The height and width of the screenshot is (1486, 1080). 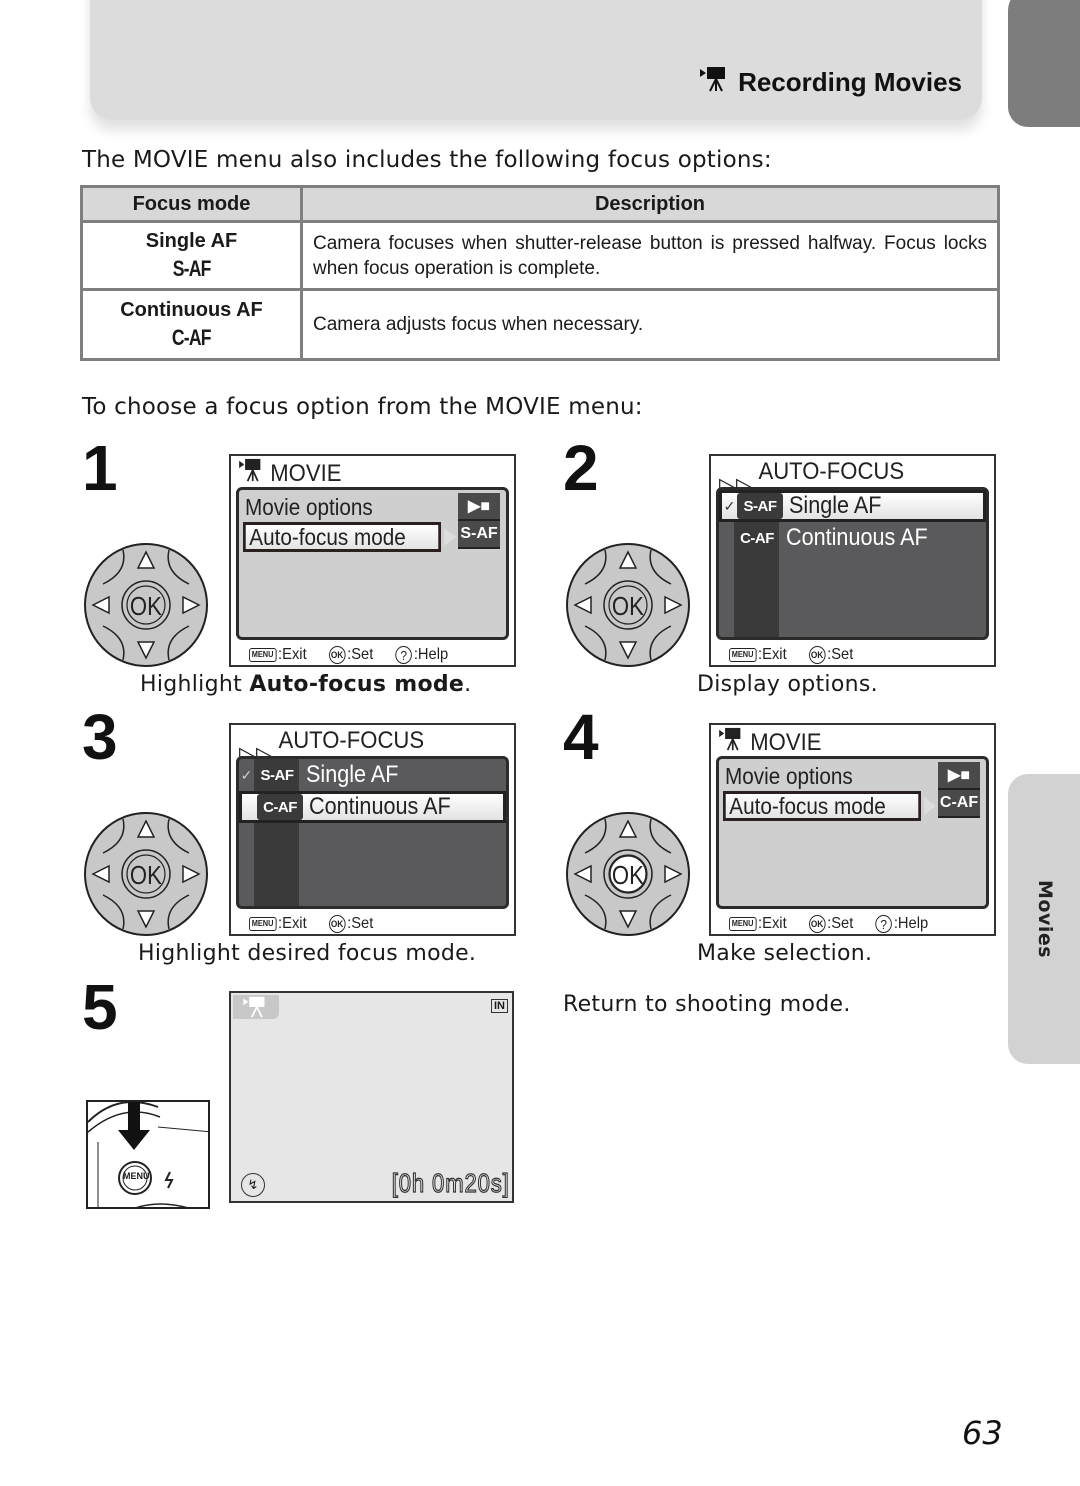 What do you see at coordinates (371, 1097) in the screenshot?
I see `shooting-mode-screen: IN ↯ [0h 0m20s]` at bounding box center [371, 1097].